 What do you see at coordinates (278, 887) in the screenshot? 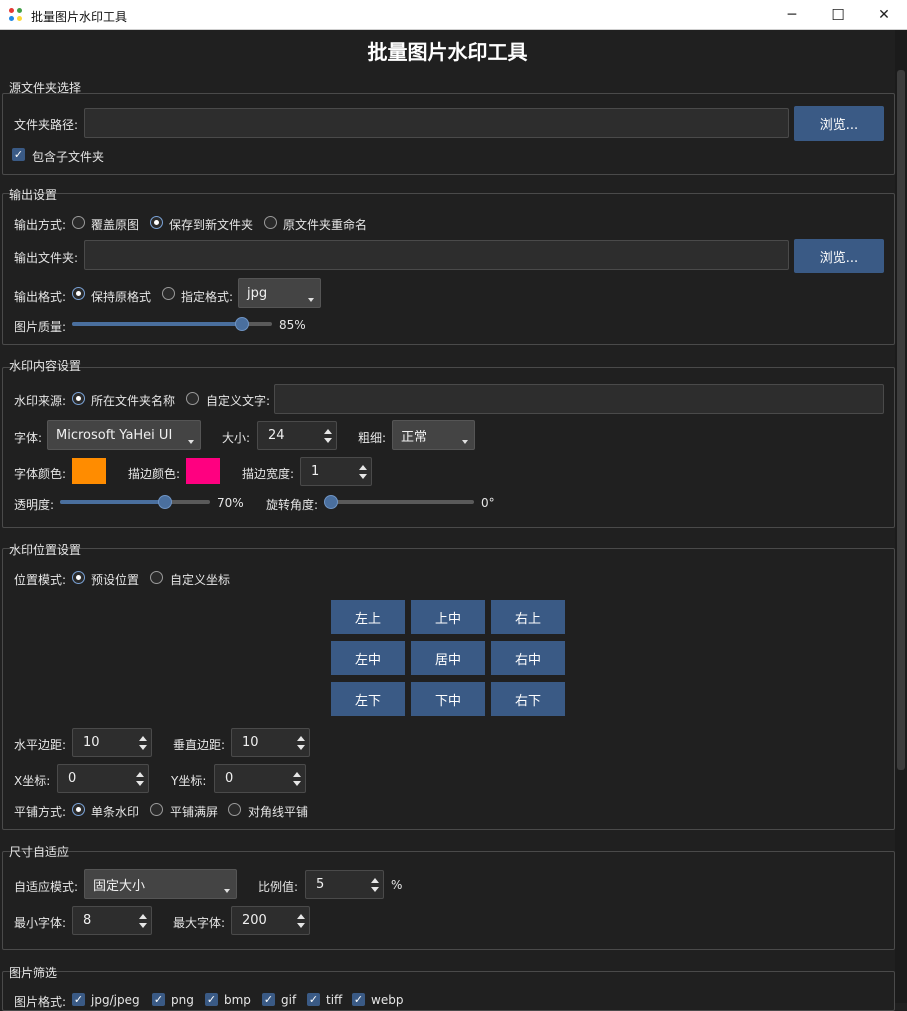
I see `ratio-label: 比例值:` at bounding box center [278, 887].